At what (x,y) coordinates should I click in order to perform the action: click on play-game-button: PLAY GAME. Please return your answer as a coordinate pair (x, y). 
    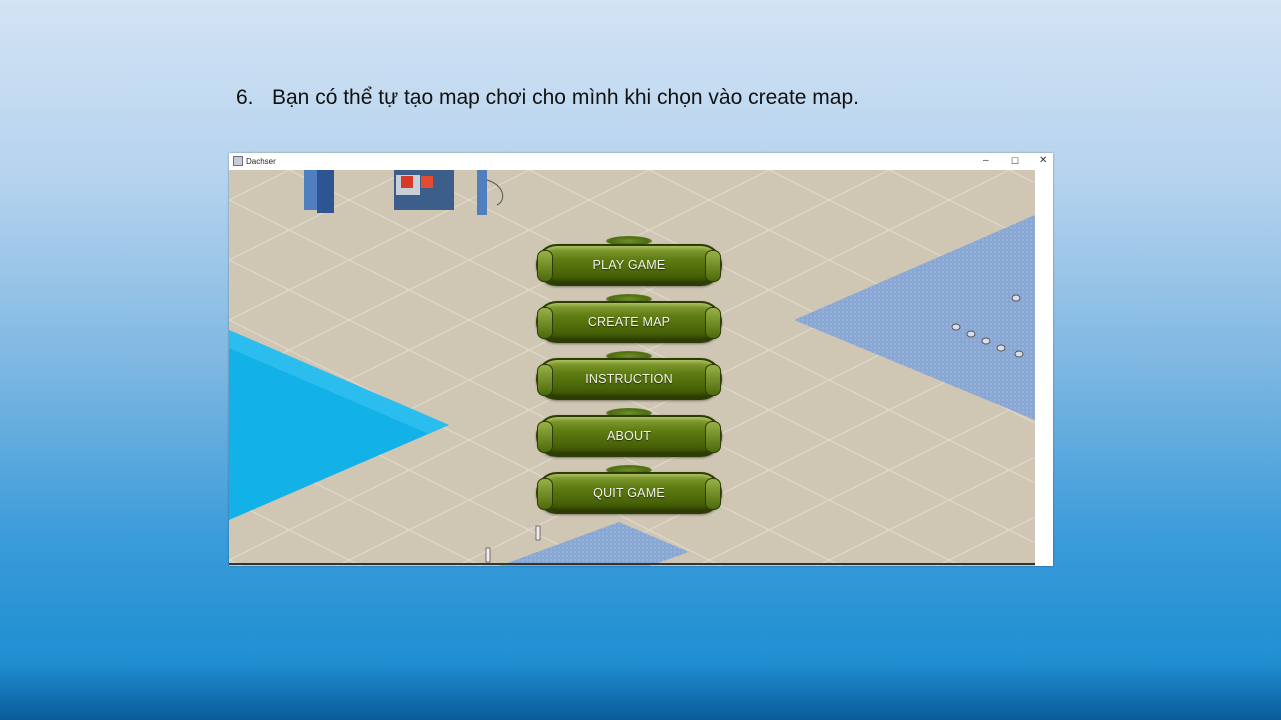
    Looking at the image, I should click on (629, 265).